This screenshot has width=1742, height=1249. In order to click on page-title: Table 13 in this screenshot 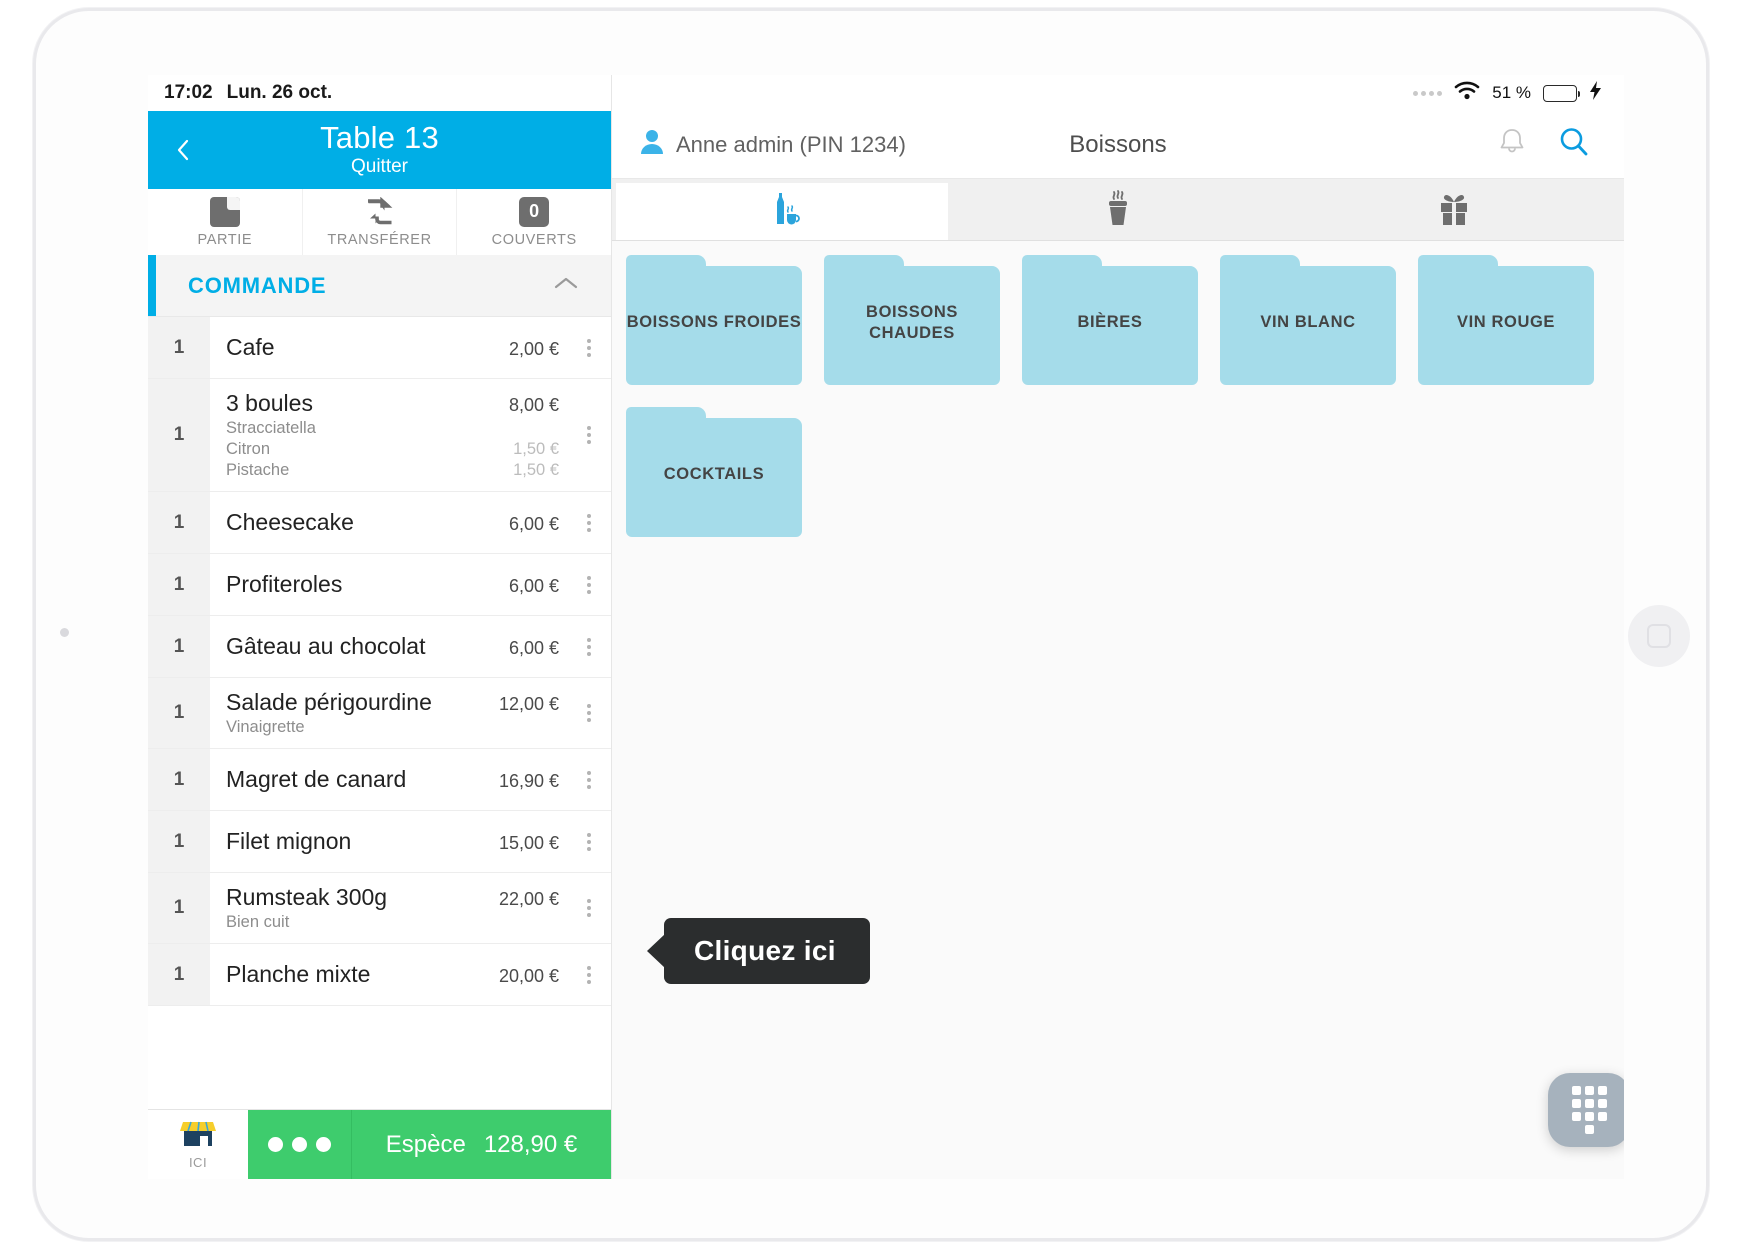, I will do `click(379, 137)`.